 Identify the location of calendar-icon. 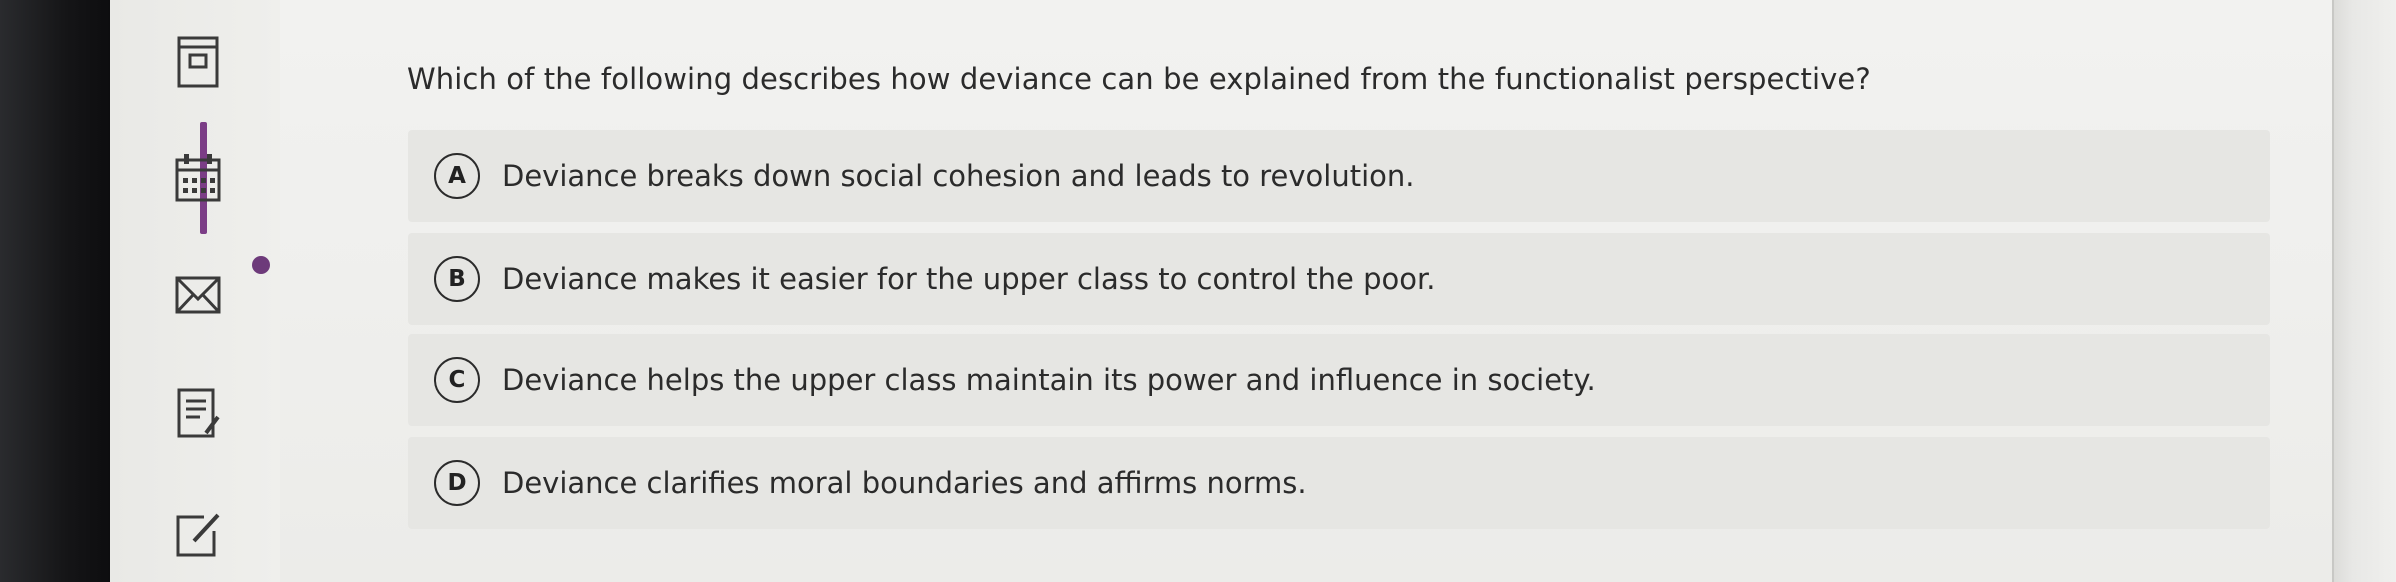
(198, 178).